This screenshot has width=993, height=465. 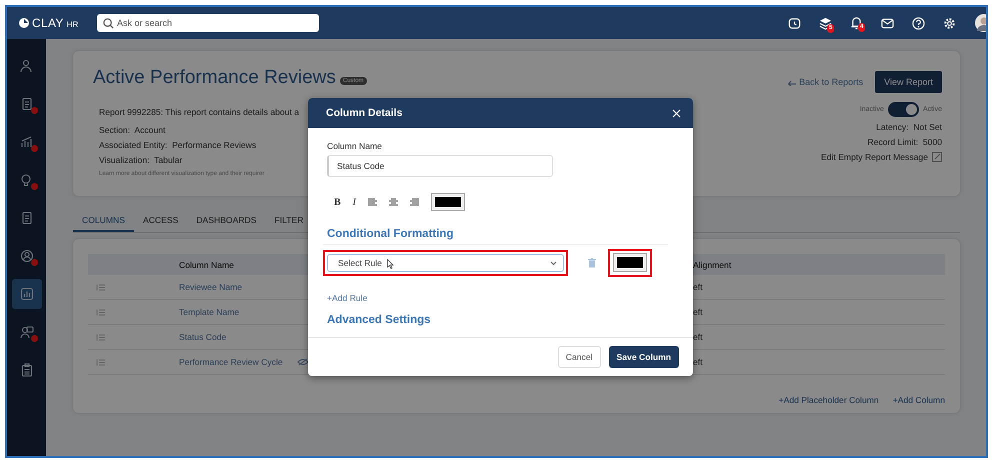 I want to click on column-header: Column Name, so click(x=206, y=265).